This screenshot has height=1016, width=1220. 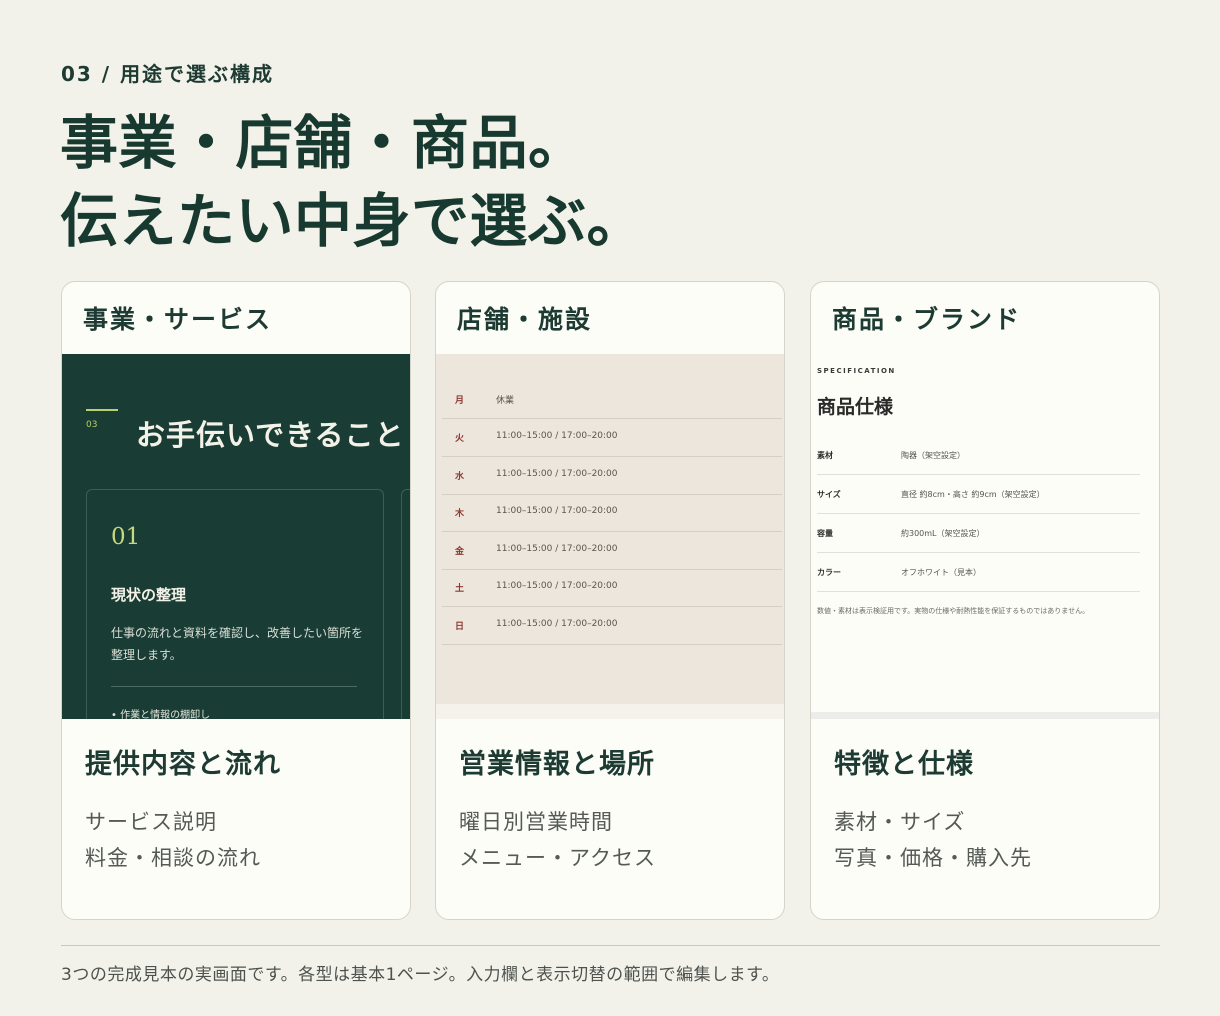 What do you see at coordinates (92, 425) in the screenshot?
I see `preview-section-number: 03` at bounding box center [92, 425].